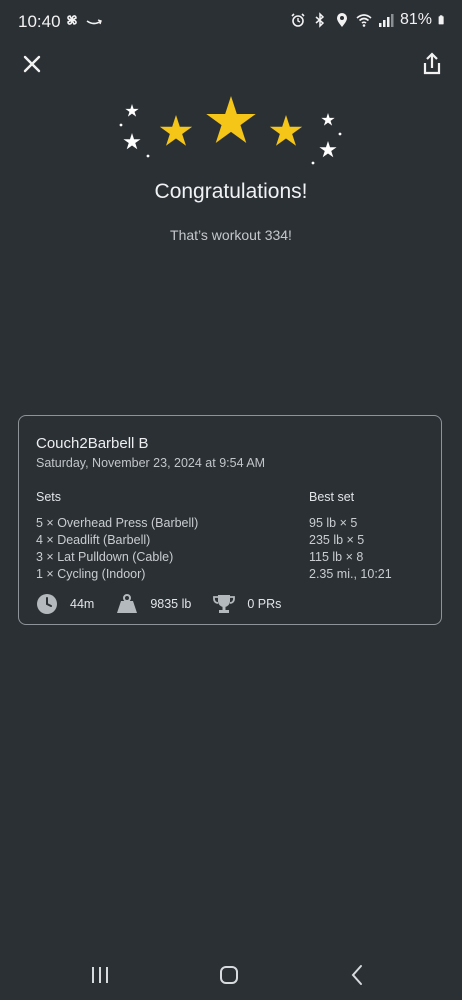  What do you see at coordinates (264, 604) in the screenshot?
I see `prs-value: 0 PRs` at bounding box center [264, 604].